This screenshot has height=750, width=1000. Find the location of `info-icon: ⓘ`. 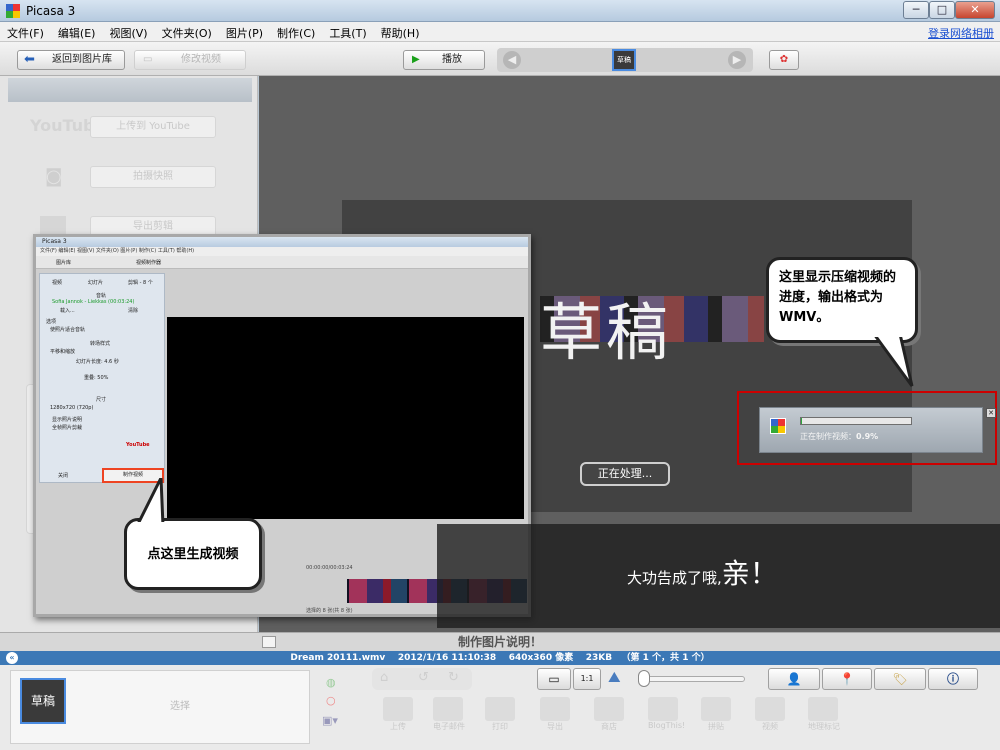

info-icon: ⓘ is located at coordinates (953, 679).